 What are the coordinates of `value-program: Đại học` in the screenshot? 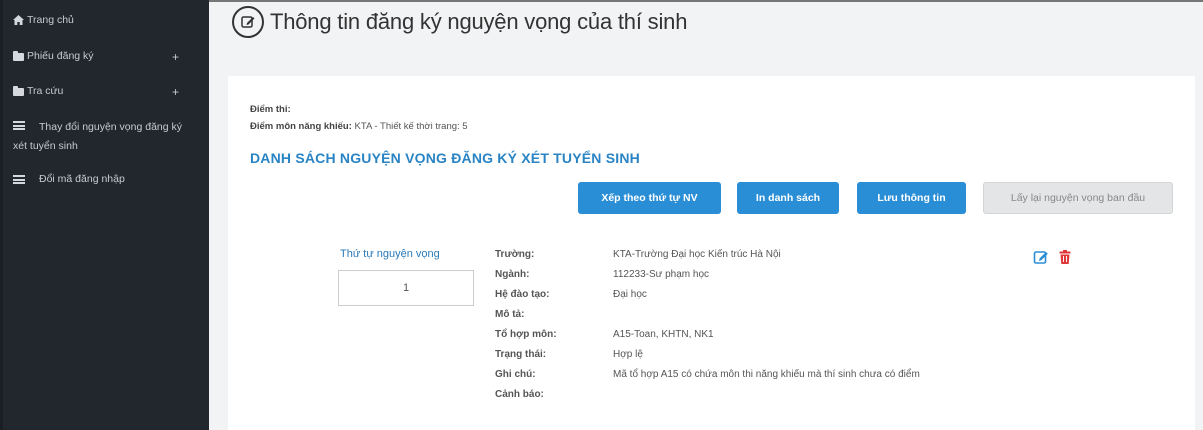 It's located at (630, 294).